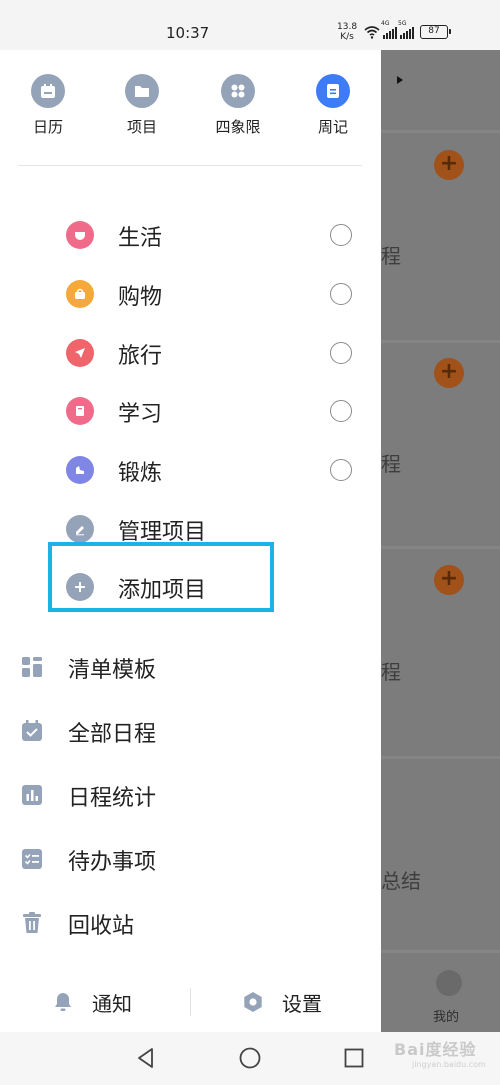  Describe the element at coordinates (112, 798) in the screenshot. I see `menu-label: 日程统计` at that location.